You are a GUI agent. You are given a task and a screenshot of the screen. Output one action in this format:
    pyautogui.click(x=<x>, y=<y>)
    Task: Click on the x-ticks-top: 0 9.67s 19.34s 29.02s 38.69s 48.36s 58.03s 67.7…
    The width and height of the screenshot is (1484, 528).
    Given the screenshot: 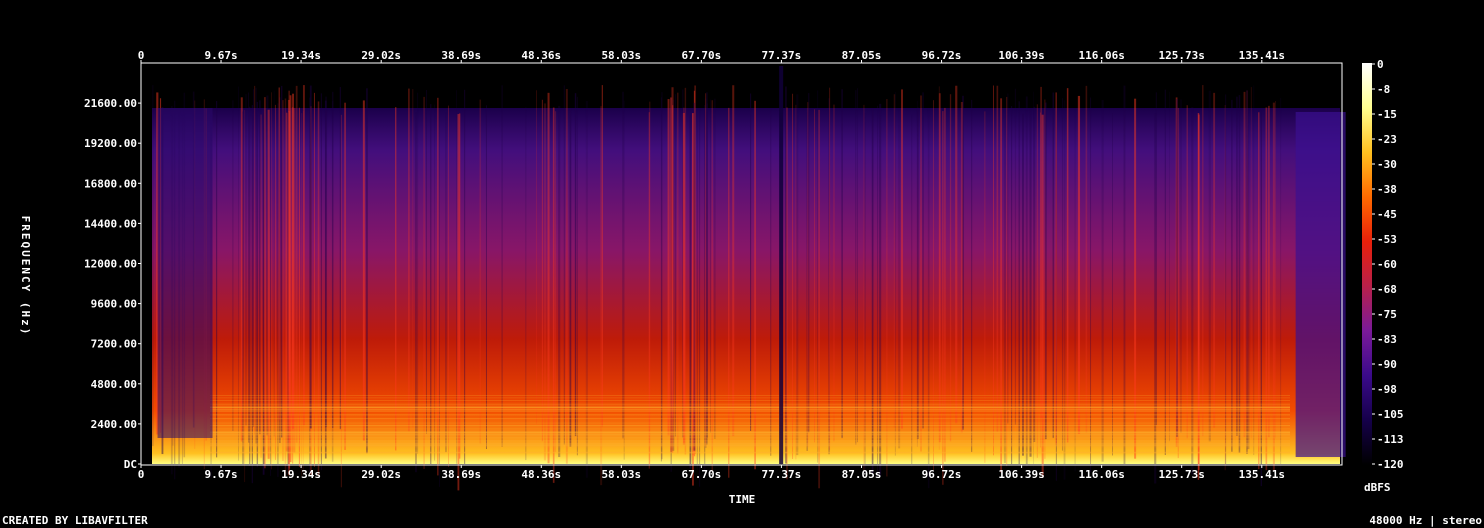 What is the action you would take?
    pyautogui.click(x=711, y=56)
    